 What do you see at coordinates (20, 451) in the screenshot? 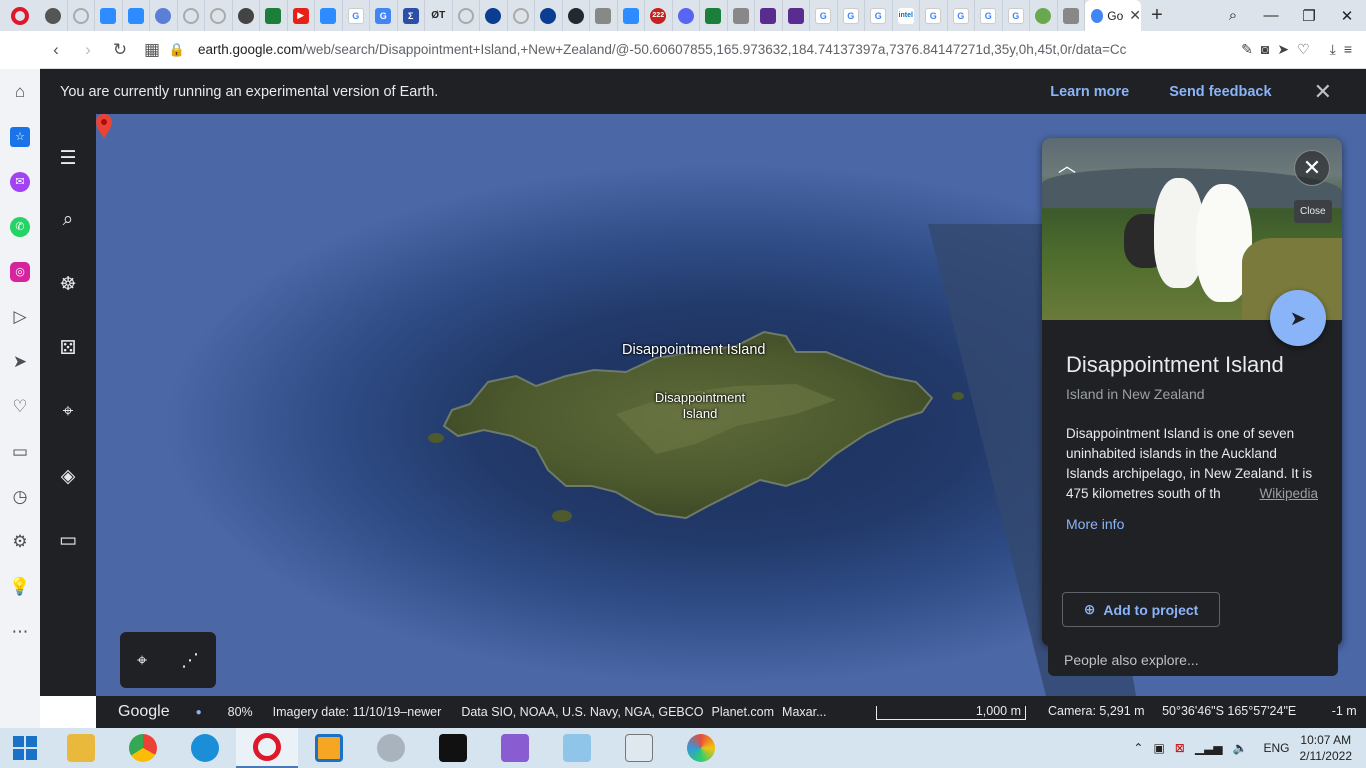
I see `tabs-icon: ▭` at bounding box center [20, 451].